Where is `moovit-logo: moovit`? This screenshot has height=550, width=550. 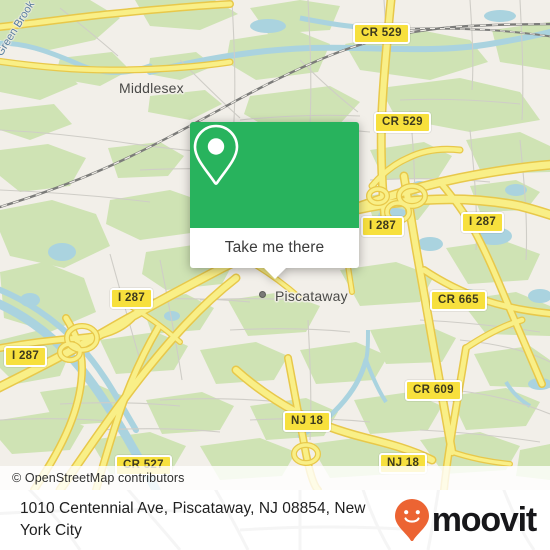 moovit-logo: moovit is located at coordinates (465, 520).